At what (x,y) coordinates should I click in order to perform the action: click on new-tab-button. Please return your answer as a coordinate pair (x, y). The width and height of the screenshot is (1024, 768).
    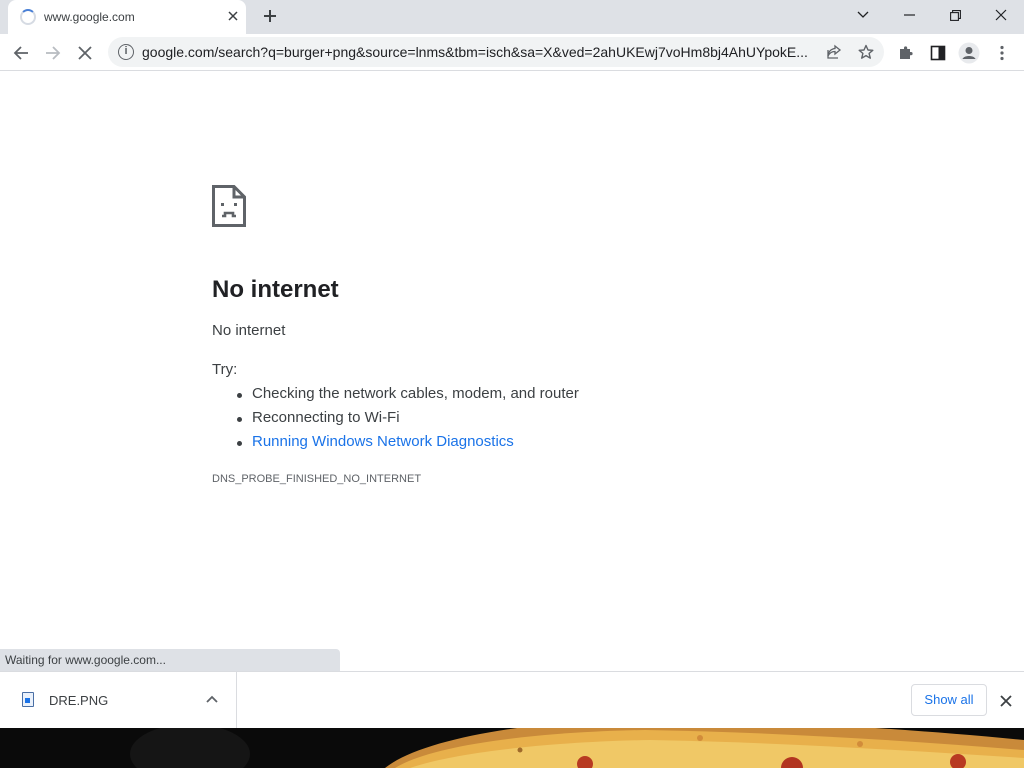
    Looking at the image, I should click on (270, 17).